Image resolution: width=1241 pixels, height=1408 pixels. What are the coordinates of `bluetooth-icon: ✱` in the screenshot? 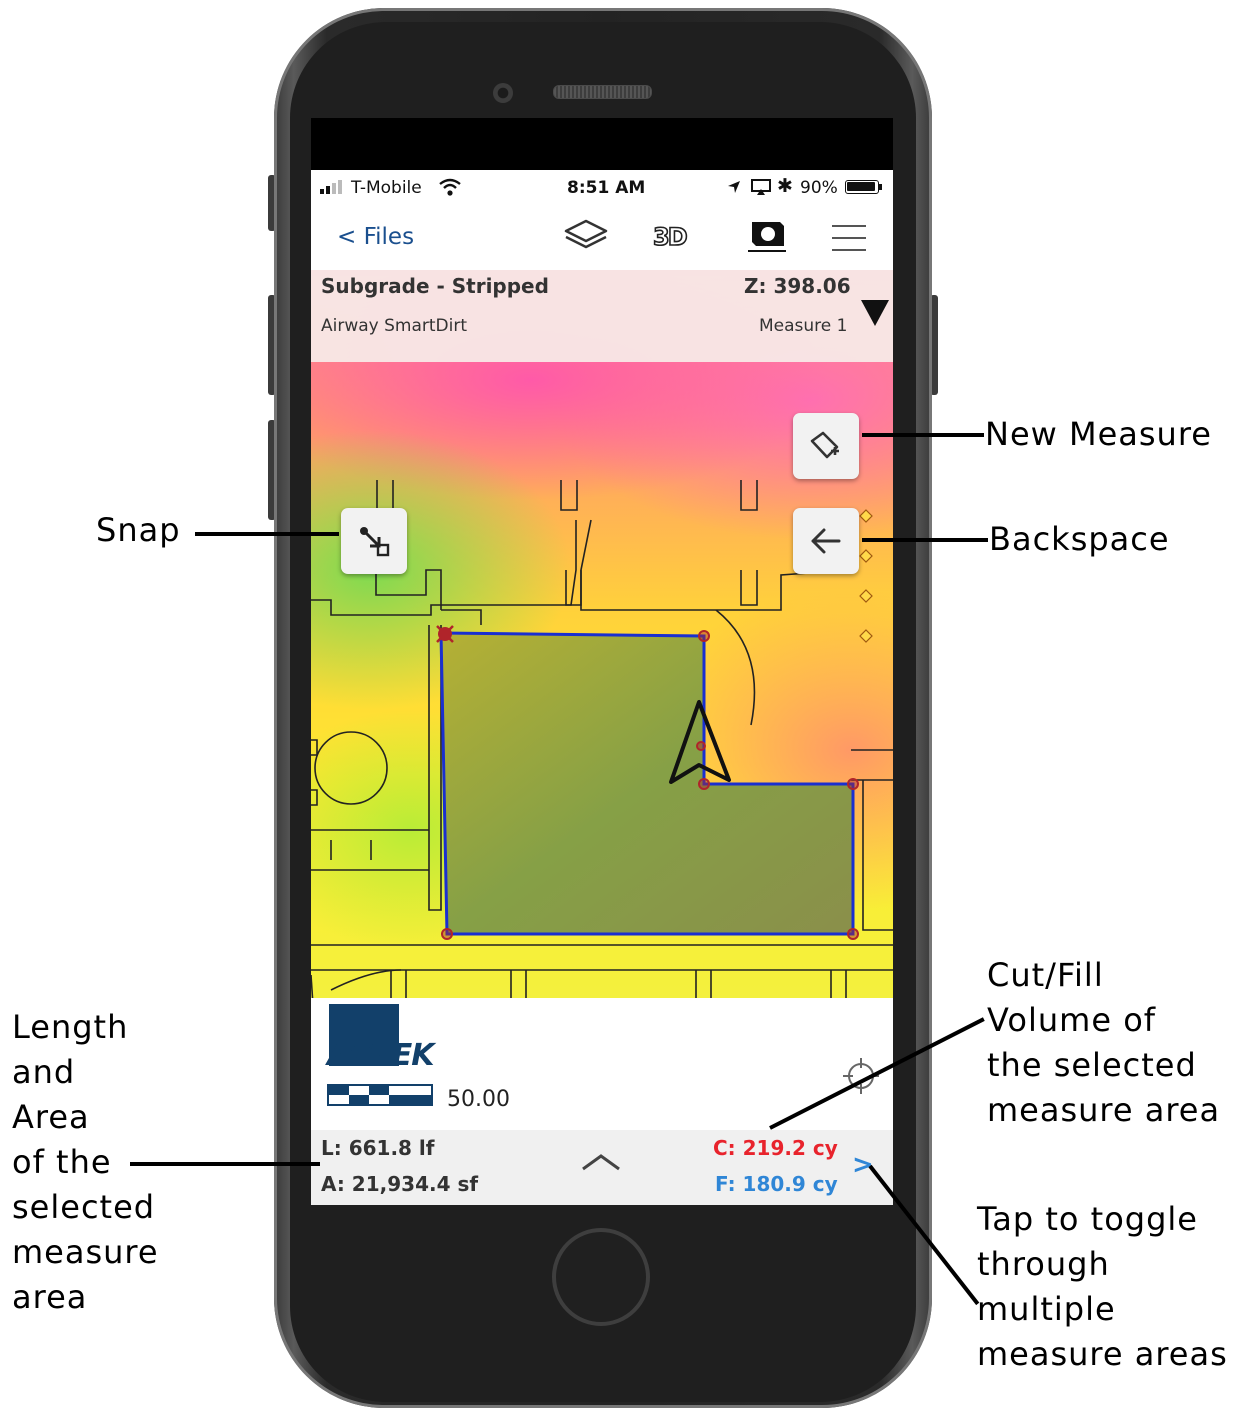 It's located at (785, 186).